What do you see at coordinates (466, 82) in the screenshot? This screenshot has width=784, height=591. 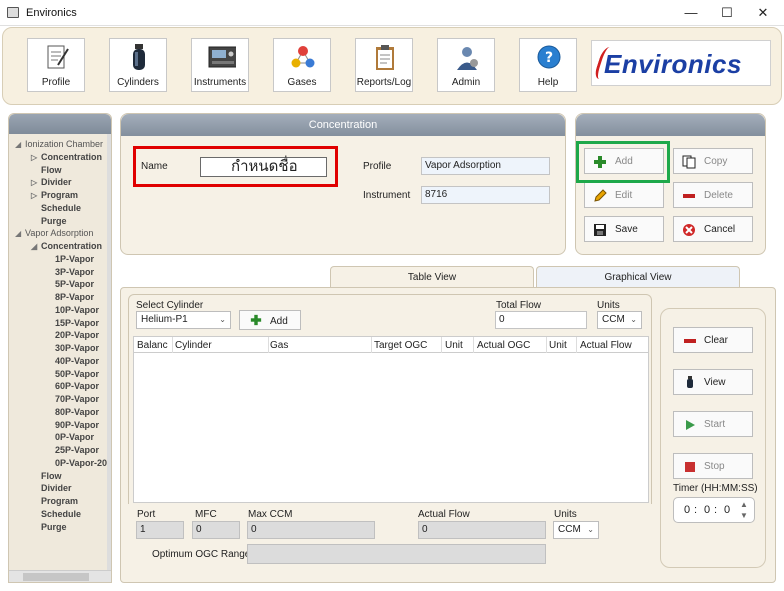 I see `toolbar-admin-label: Admin` at bounding box center [466, 82].